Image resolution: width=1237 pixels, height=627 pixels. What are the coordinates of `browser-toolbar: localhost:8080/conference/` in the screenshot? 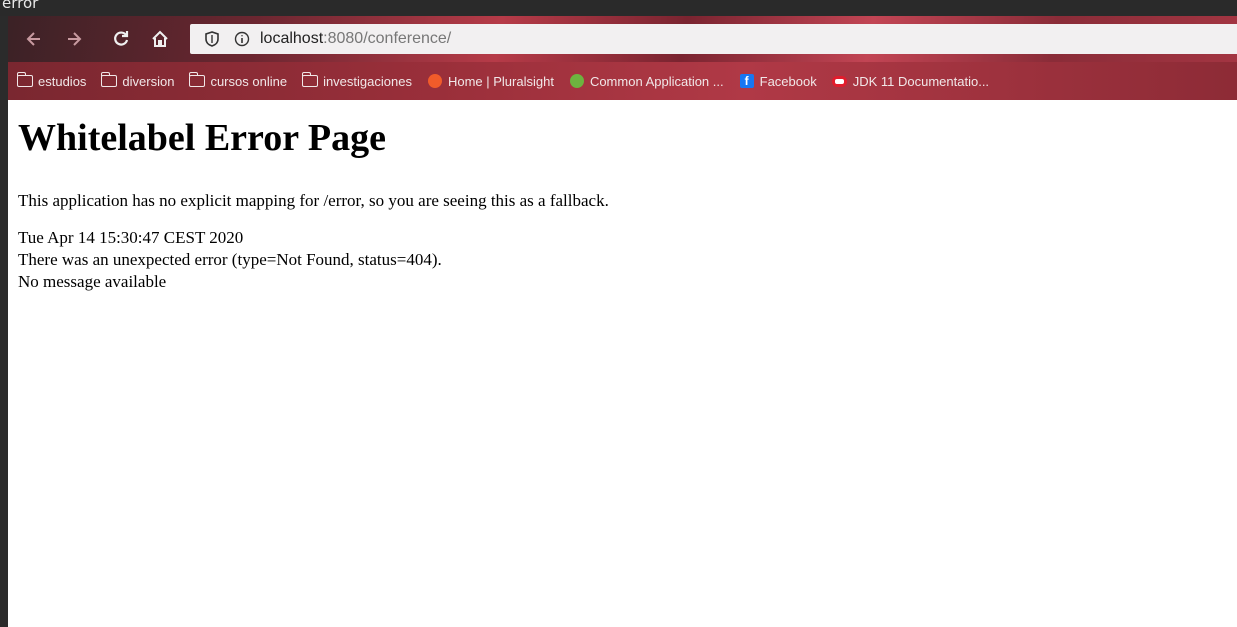 It's located at (622, 39).